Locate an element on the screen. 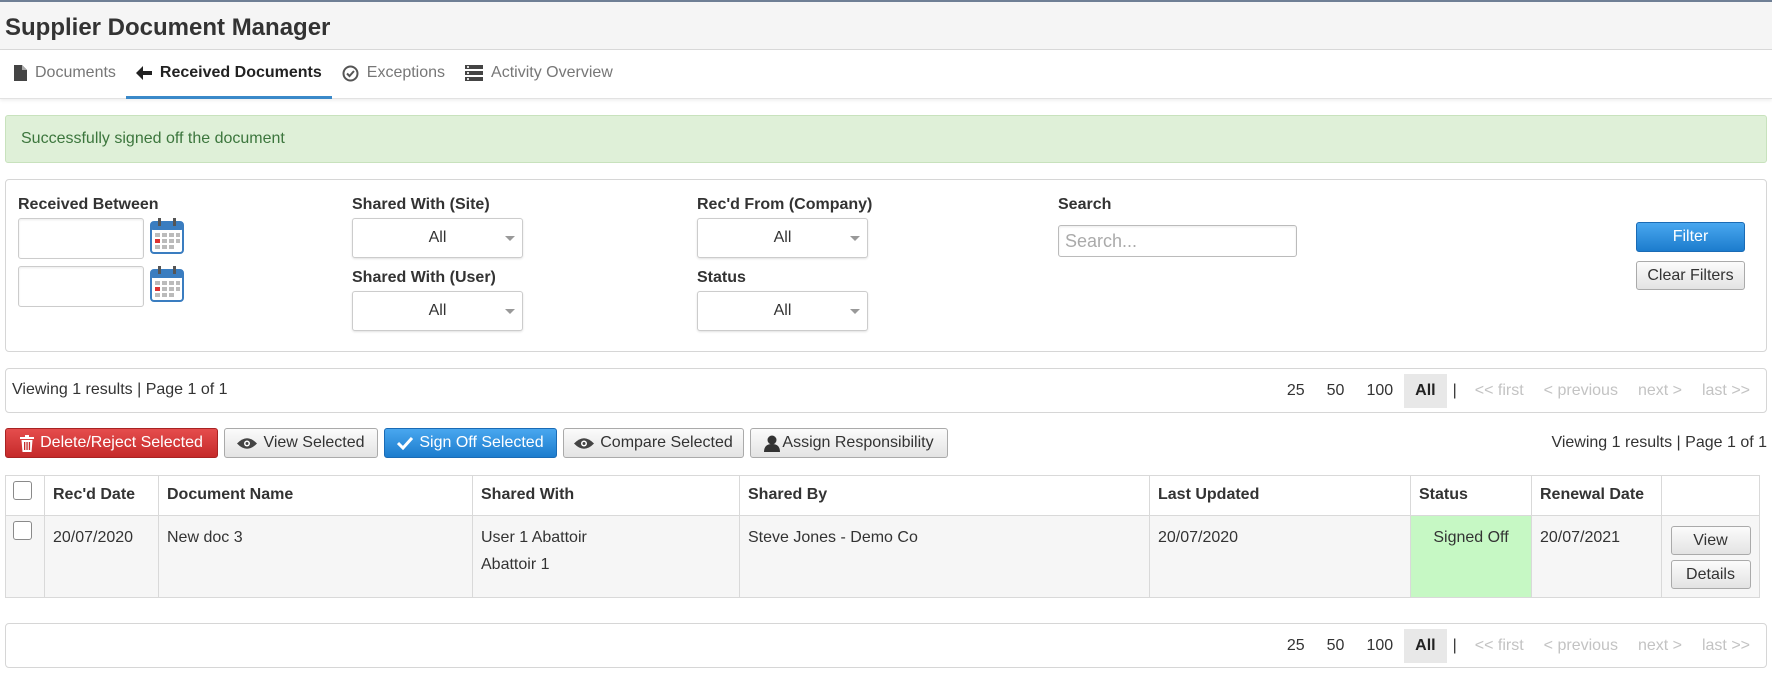 The width and height of the screenshot is (1772, 681). tab-label: Activity Overview is located at coordinates (552, 72).